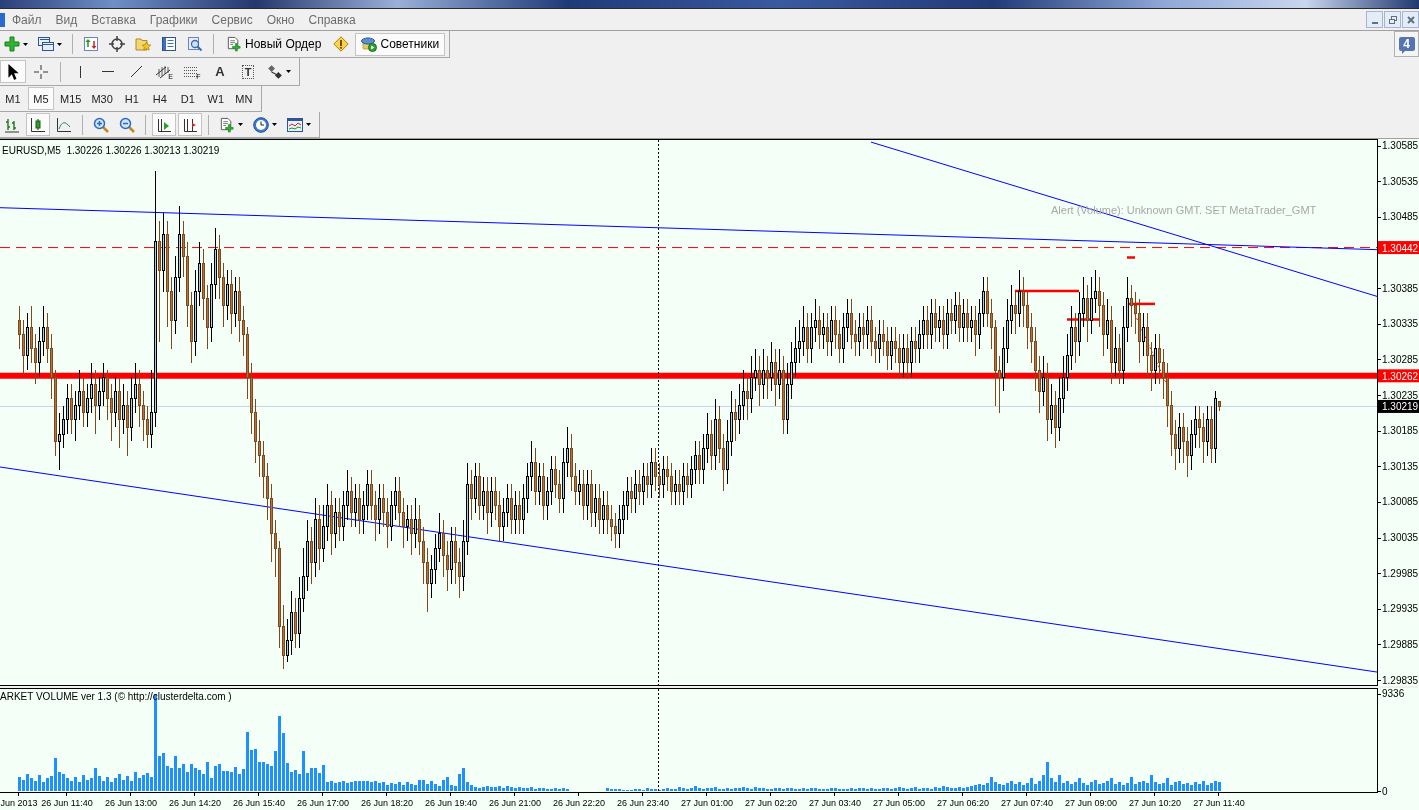  Describe the element at coordinates (643, 803) in the screenshot. I see `time-label: 26 Jun 23:40` at that location.